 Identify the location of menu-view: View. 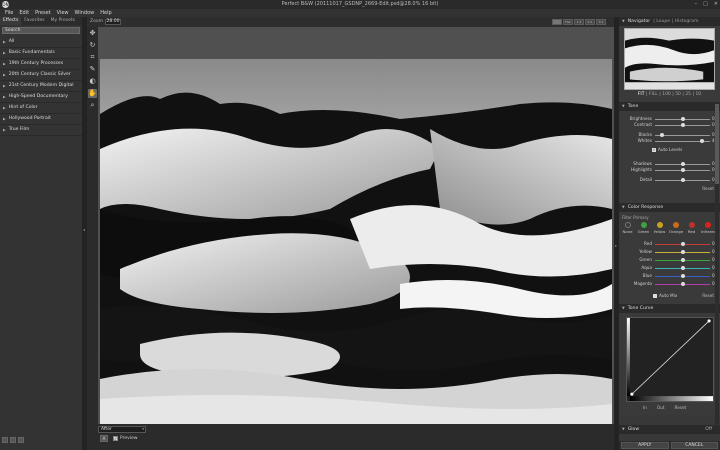
(63, 13).